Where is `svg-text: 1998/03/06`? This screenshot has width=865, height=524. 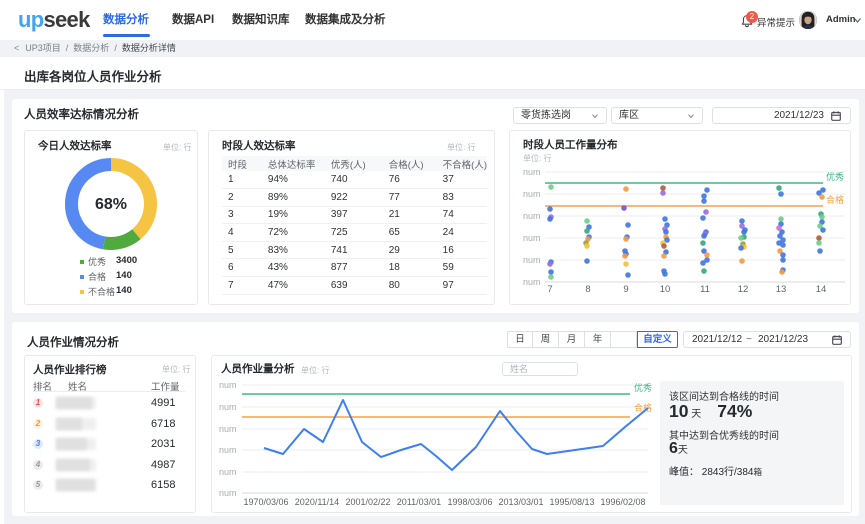 svg-text: 1998/03/06 is located at coordinates (469, 502).